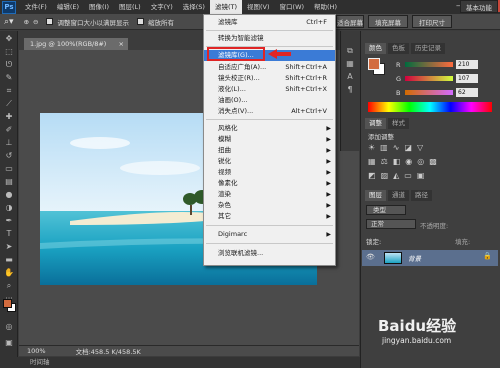 This screenshot has height=368, width=500. What do you see at coordinates (433, 161) in the screenshot?
I see `color-lookup-icon: ▩` at bounding box center [433, 161].